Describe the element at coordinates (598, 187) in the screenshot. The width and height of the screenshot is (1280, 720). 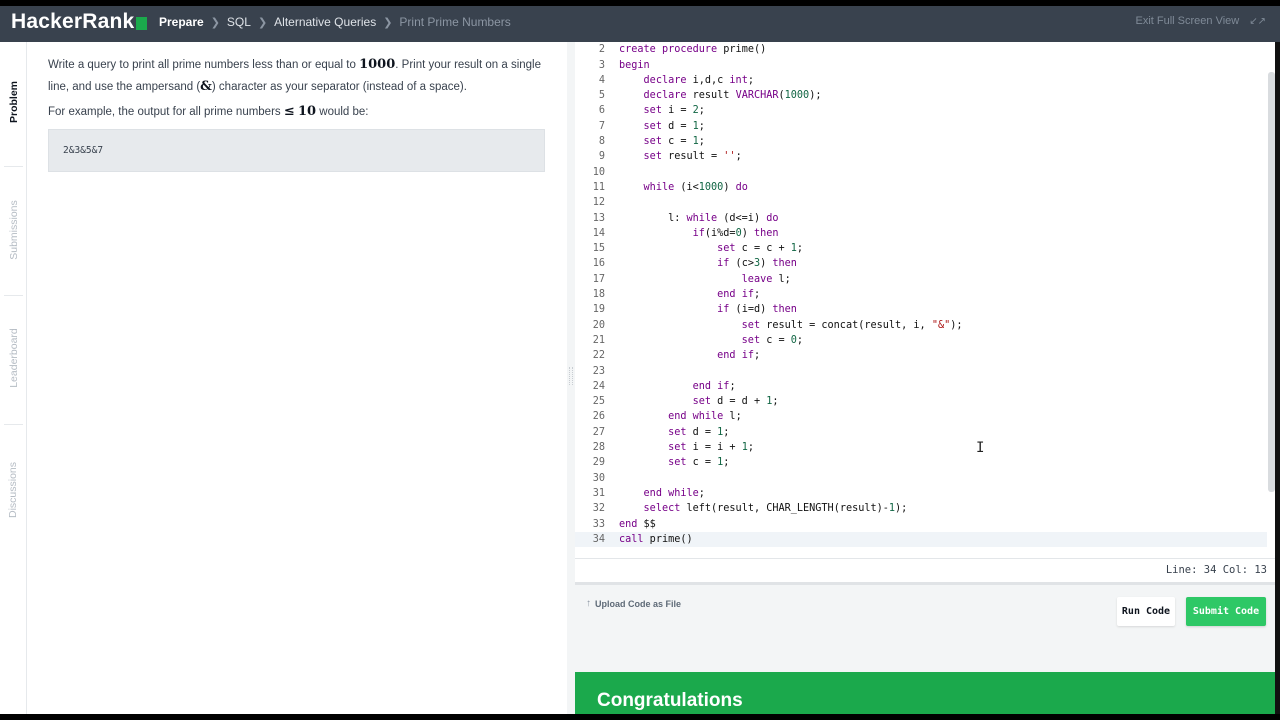
I see `line-number: 11` at that location.